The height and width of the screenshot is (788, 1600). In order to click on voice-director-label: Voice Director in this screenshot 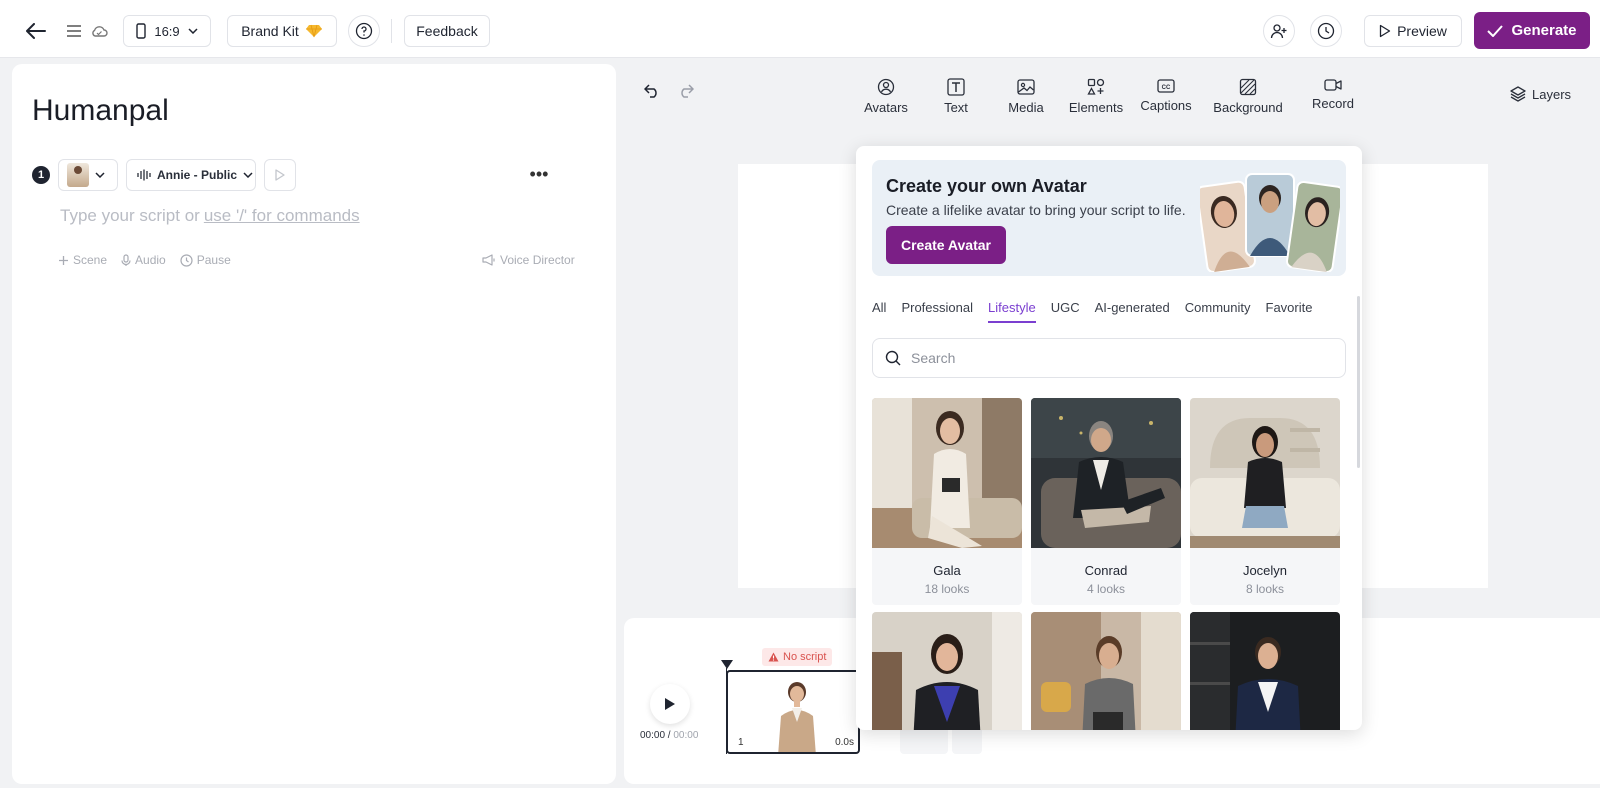, I will do `click(537, 260)`.